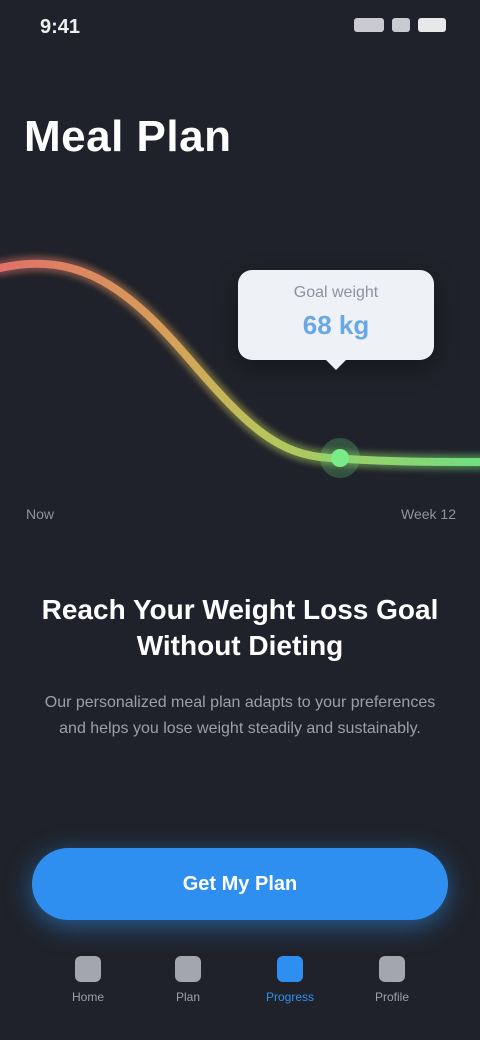  Describe the element at coordinates (40, 514) in the screenshot. I see `chart-start-label: Now` at that location.